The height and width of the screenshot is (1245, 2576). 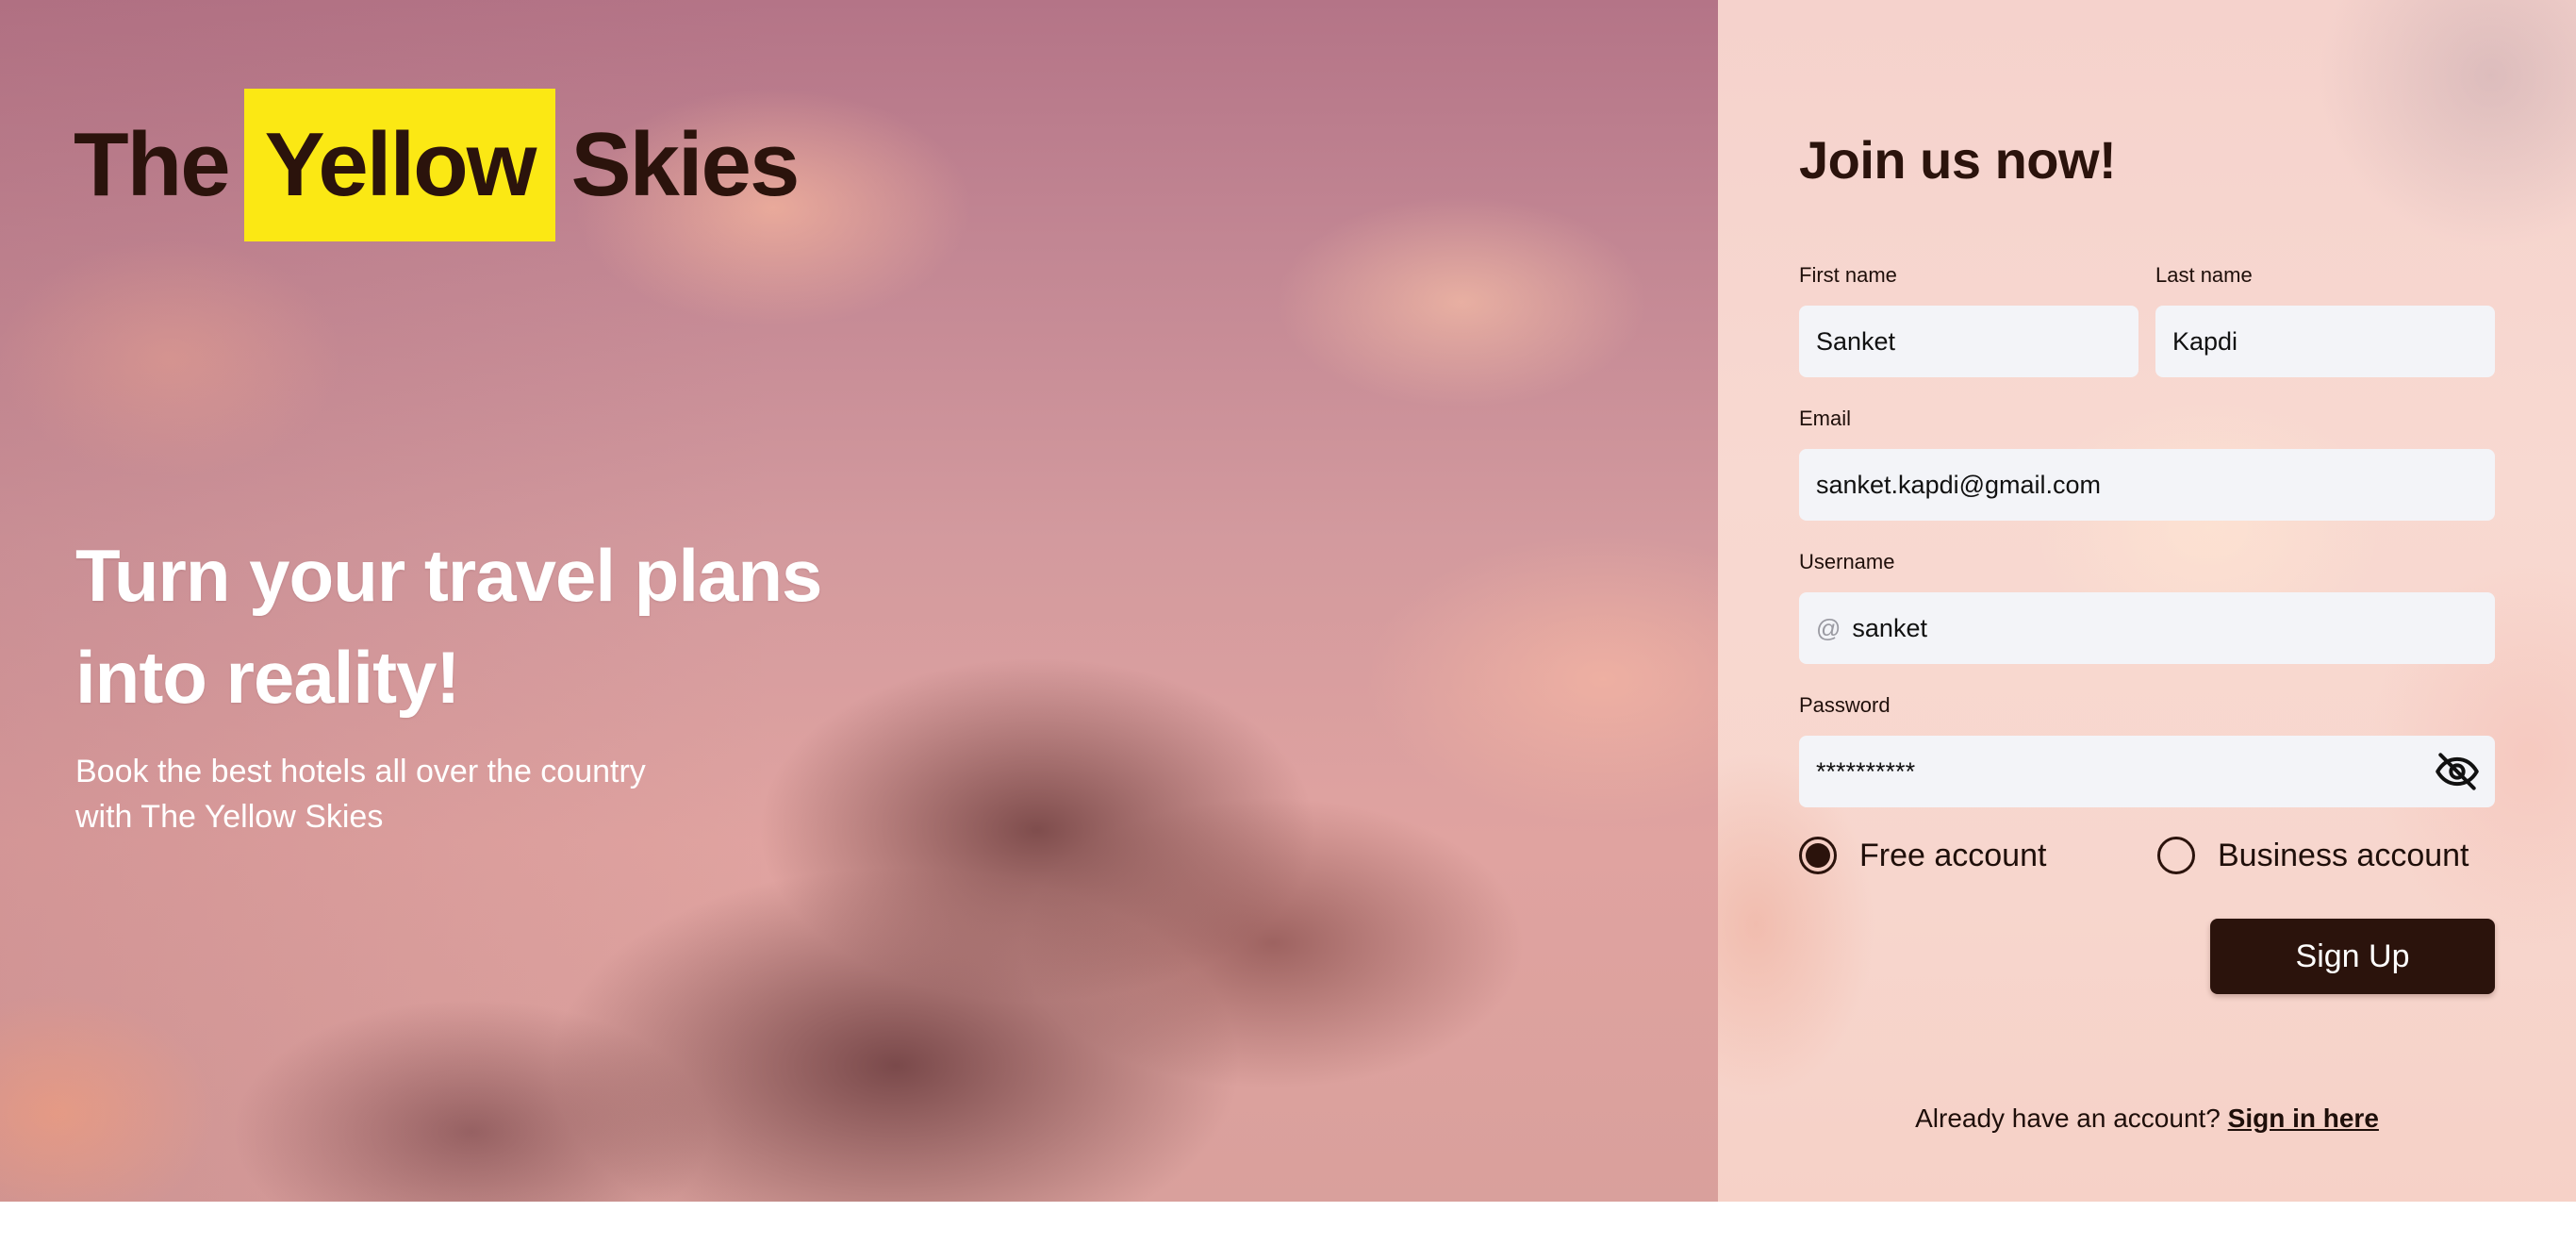 I want to click on sign-in-link: Sign in here, so click(x=2303, y=1119).